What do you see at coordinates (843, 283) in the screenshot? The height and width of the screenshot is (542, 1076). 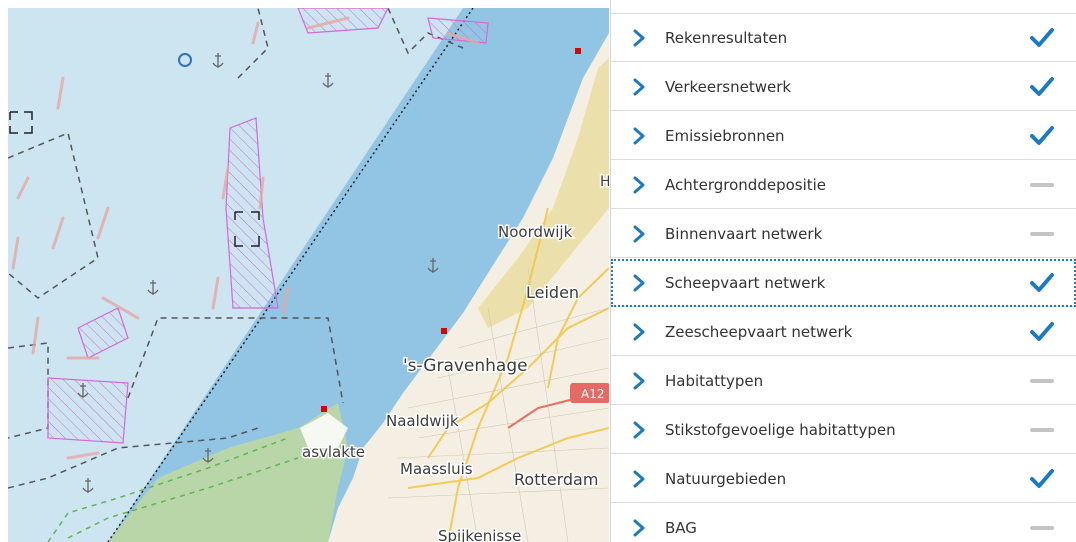 I see `layer-row: Scheepvaart netwerk` at bounding box center [843, 283].